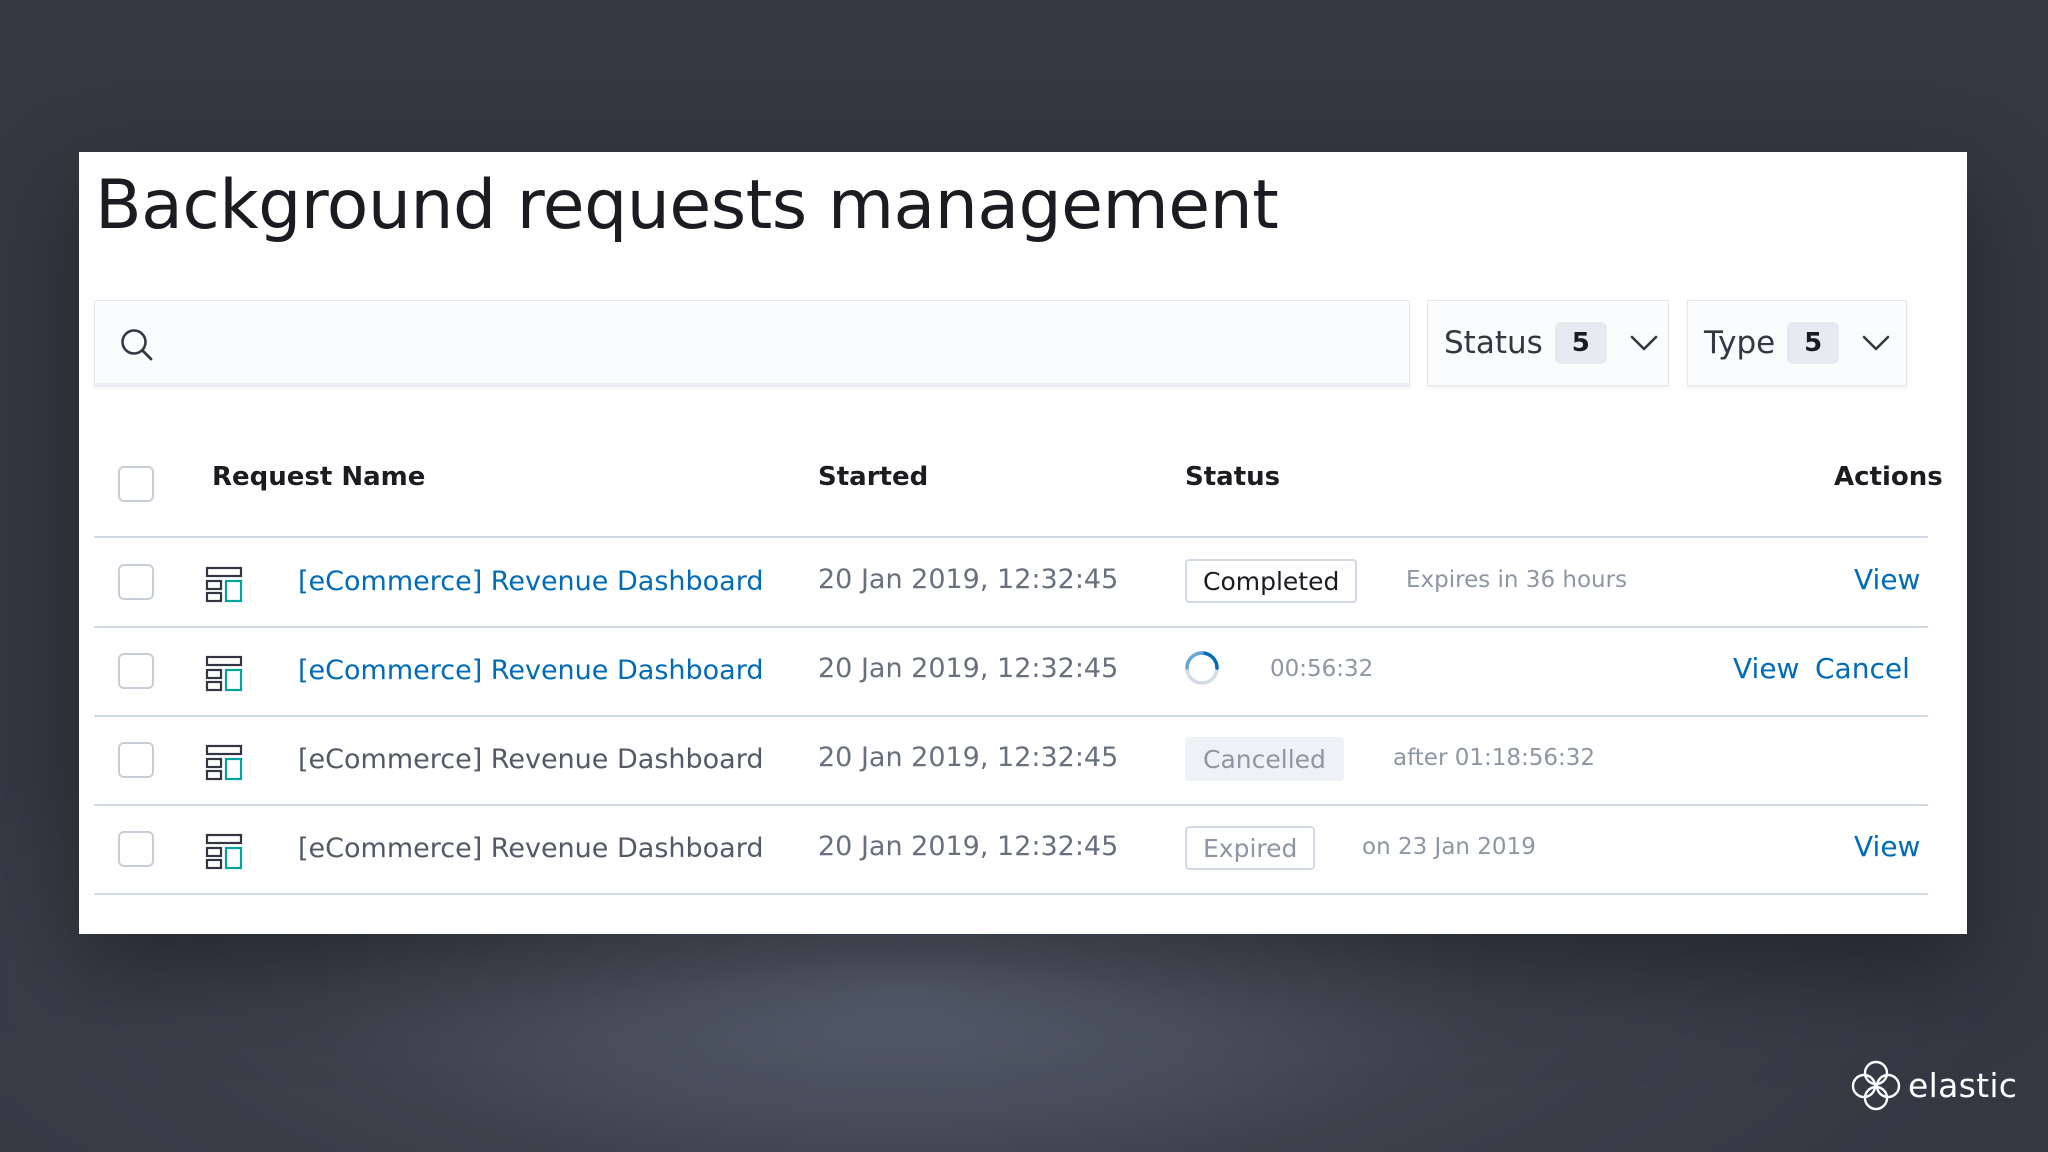 This screenshot has height=1152, width=2048. Describe the element at coordinates (1813, 343) in the screenshot. I see `type-filter-count: 5` at that location.